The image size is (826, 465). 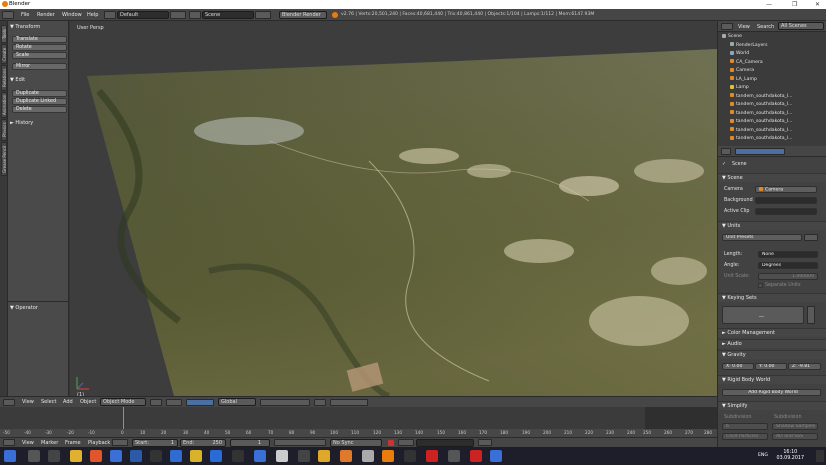 What do you see at coordinates (195, 15) in the screenshot?
I see `scene-icon` at bounding box center [195, 15].